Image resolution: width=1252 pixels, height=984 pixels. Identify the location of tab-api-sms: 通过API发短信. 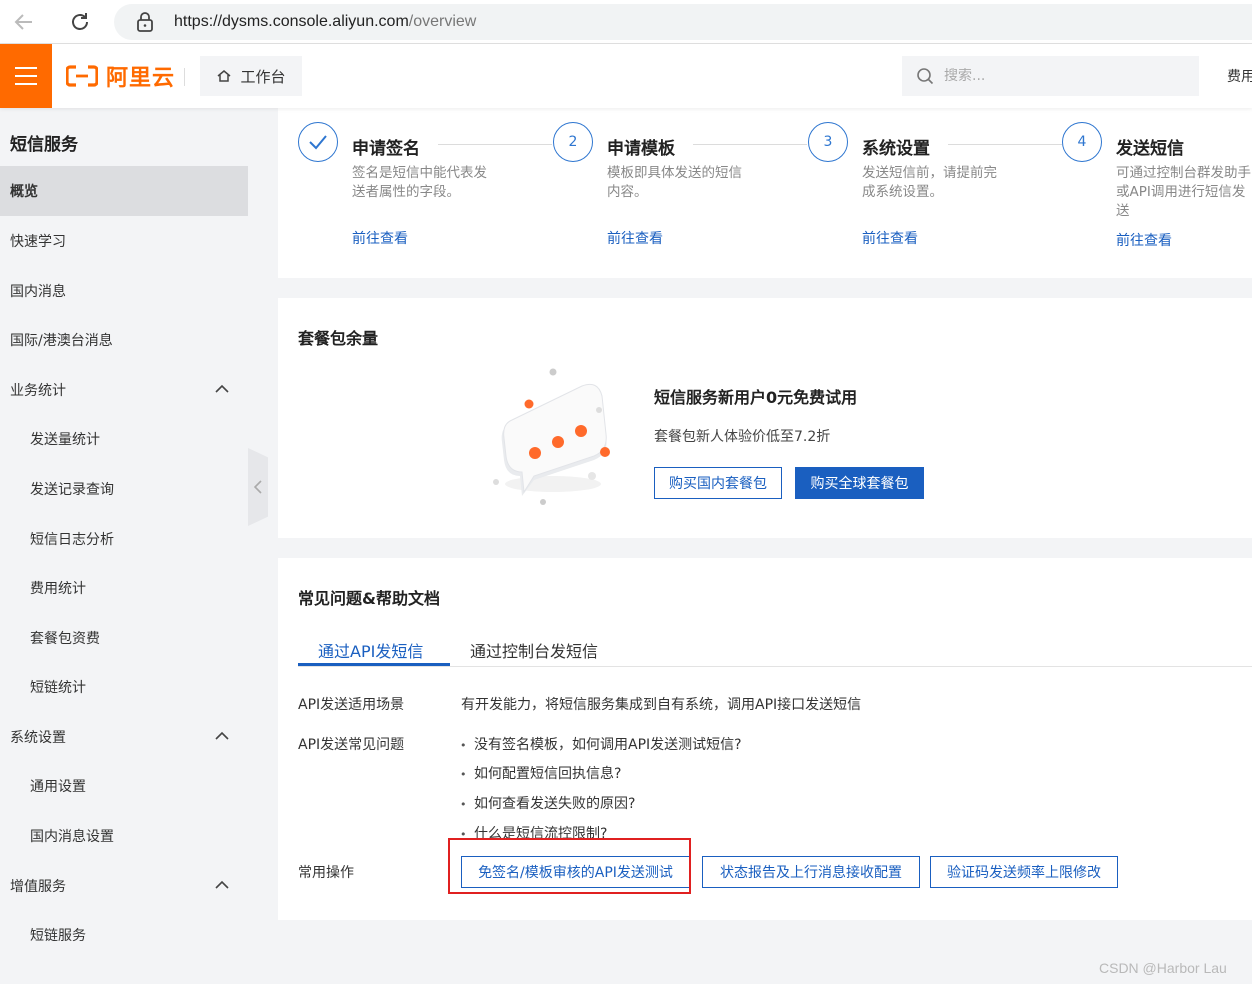
(370, 650).